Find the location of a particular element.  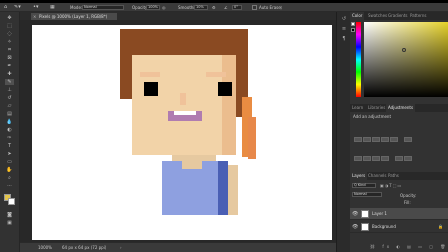

status-bar: 1000% 64 px x 64 px (72 ppi) › is located at coordinates (178, 247).